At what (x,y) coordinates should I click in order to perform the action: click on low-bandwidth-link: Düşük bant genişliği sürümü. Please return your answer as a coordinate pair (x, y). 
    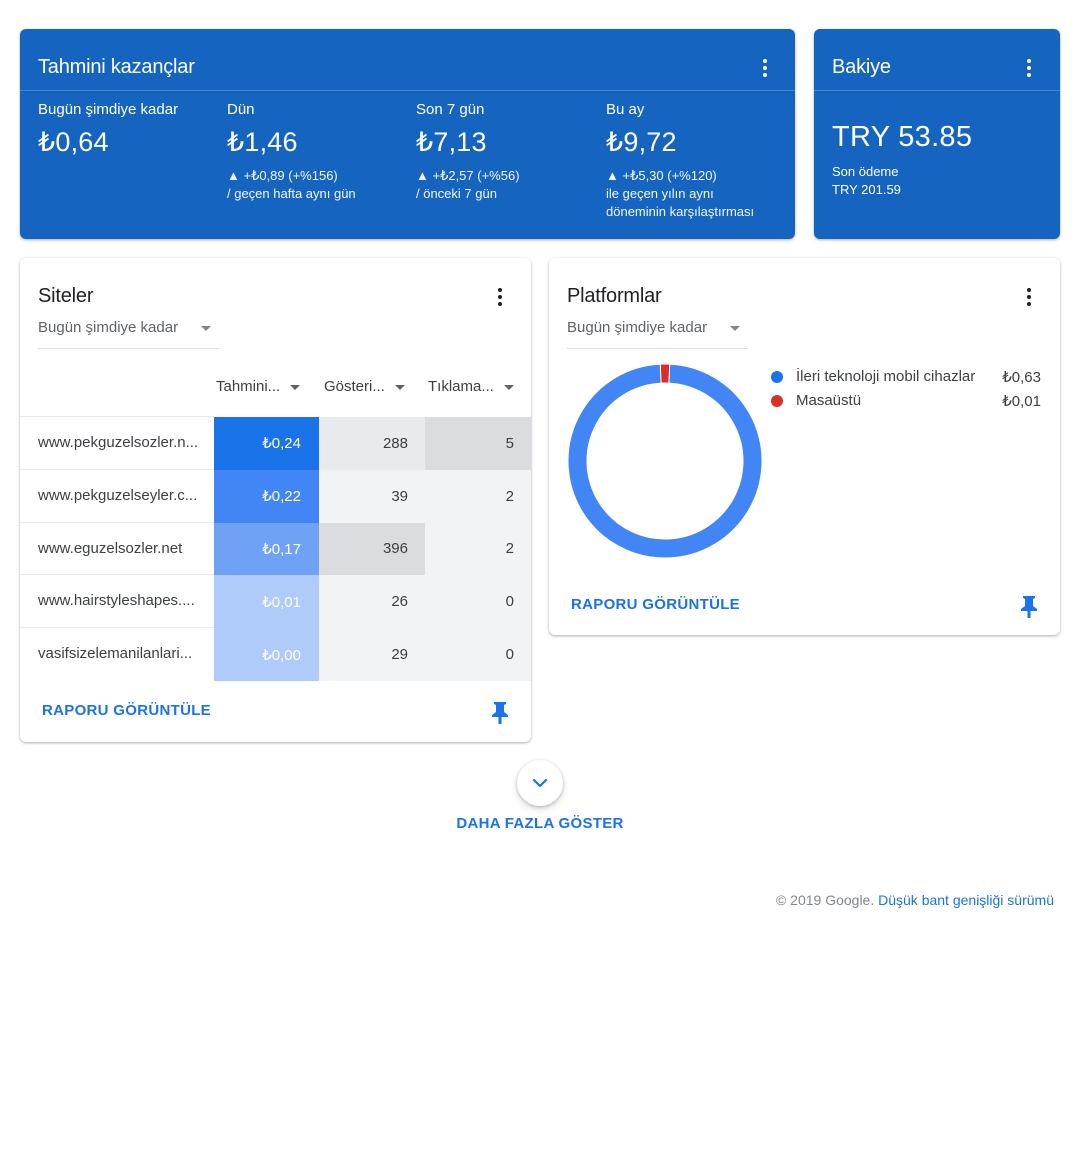
    Looking at the image, I should click on (966, 900).